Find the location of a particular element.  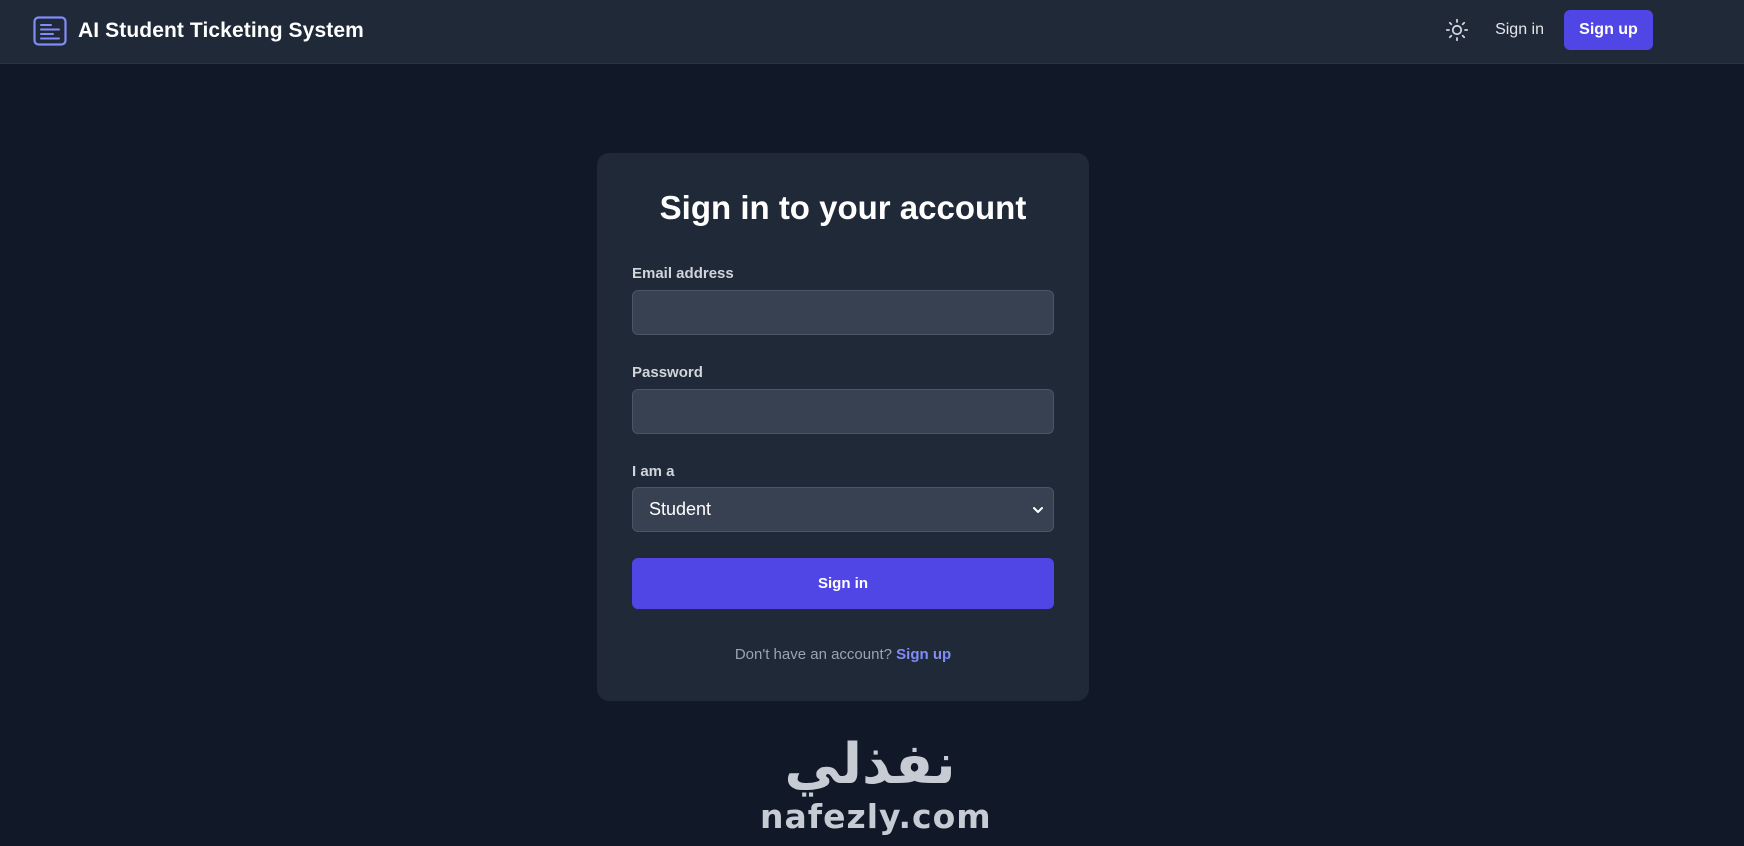

ticket-menu-icon is located at coordinates (50, 31).